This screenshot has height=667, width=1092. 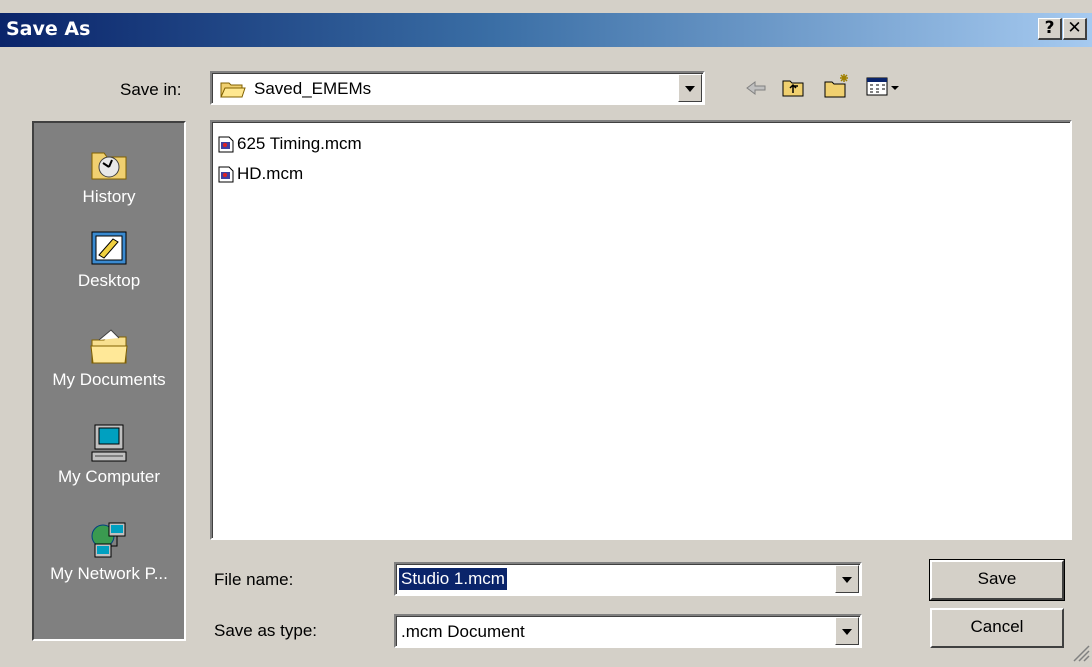 What do you see at coordinates (1050, 29) in the screenshot?
I see `help-button: ?` at bounding box center [1050, 29].